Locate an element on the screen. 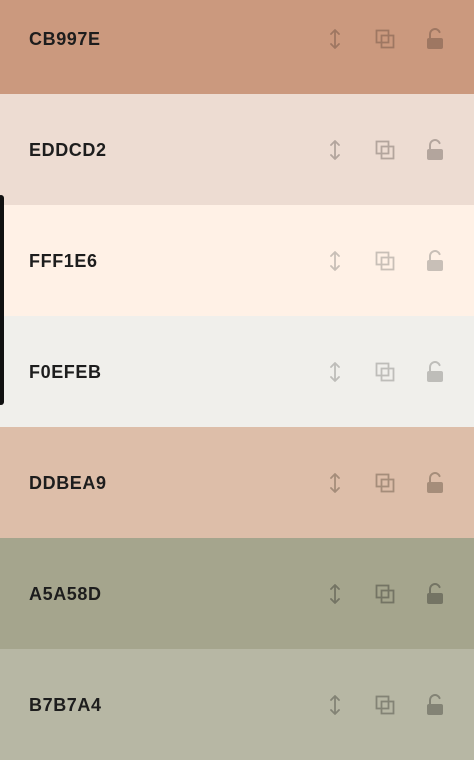  hex-code: F0EFEB is located at coordinates (65, 372).